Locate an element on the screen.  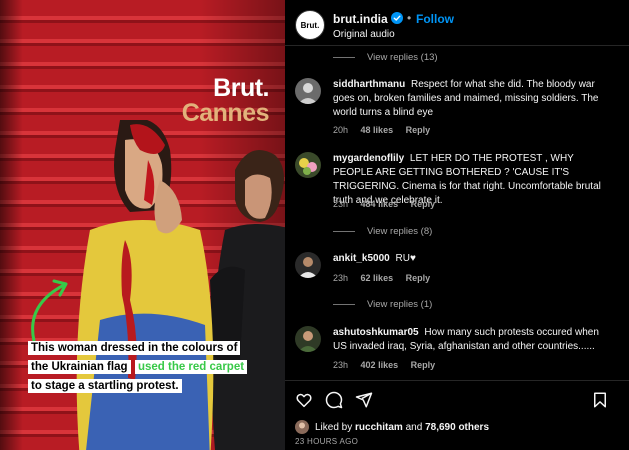
caption-text-2: to stage a startling protest. is located at coordinates (105, 386).